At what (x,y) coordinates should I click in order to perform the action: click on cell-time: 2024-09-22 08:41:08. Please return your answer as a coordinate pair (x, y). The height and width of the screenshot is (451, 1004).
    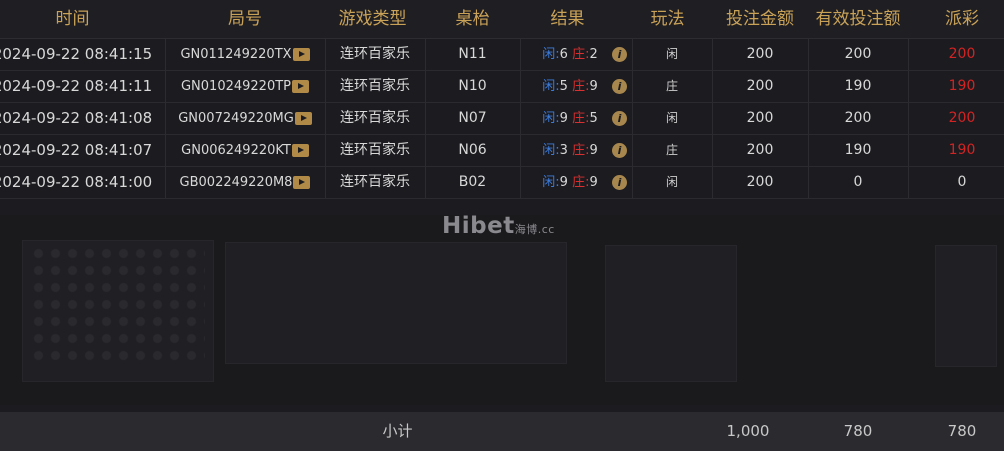
    Looking at the image, I should click on (76, 118).